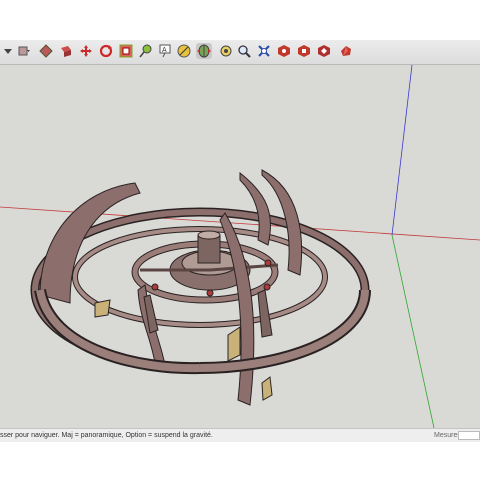  Describe the element at coordinates (324, 51) in the screenshot. I see `extension-warehouse-icon` at that location.